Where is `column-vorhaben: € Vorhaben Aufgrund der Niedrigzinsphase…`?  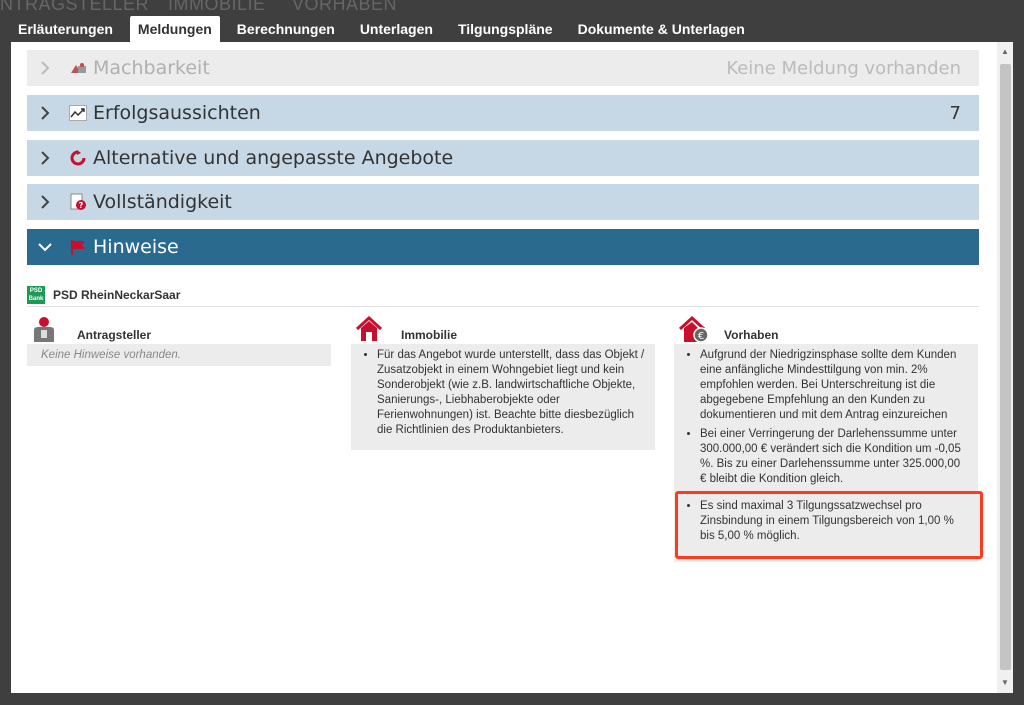 column-vorhaben: € Vorhaben Aufgrund der Niedrigzinsphase… is located at coordinates (828, 438).